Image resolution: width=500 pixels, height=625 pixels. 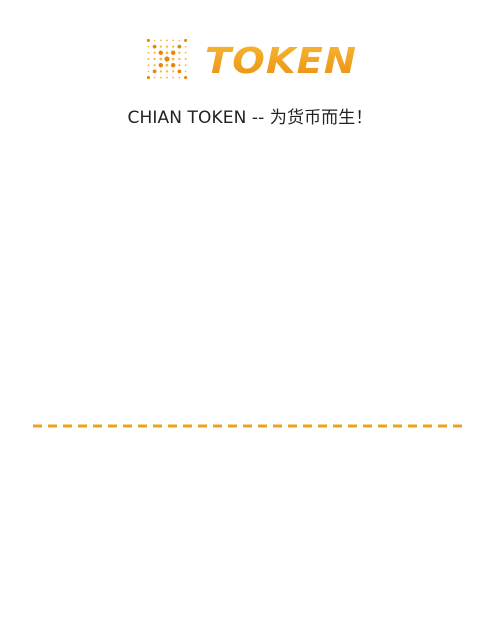 I want to click on logo-wordmark: TOKEN, so click(x=281, y=61).